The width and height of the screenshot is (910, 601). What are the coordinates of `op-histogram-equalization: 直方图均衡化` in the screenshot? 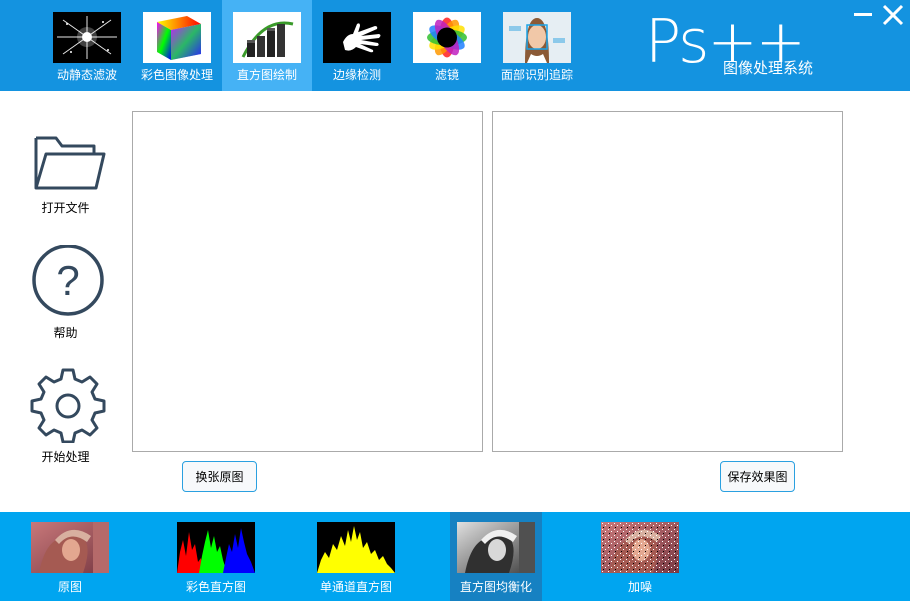 It's located at (496, 556).